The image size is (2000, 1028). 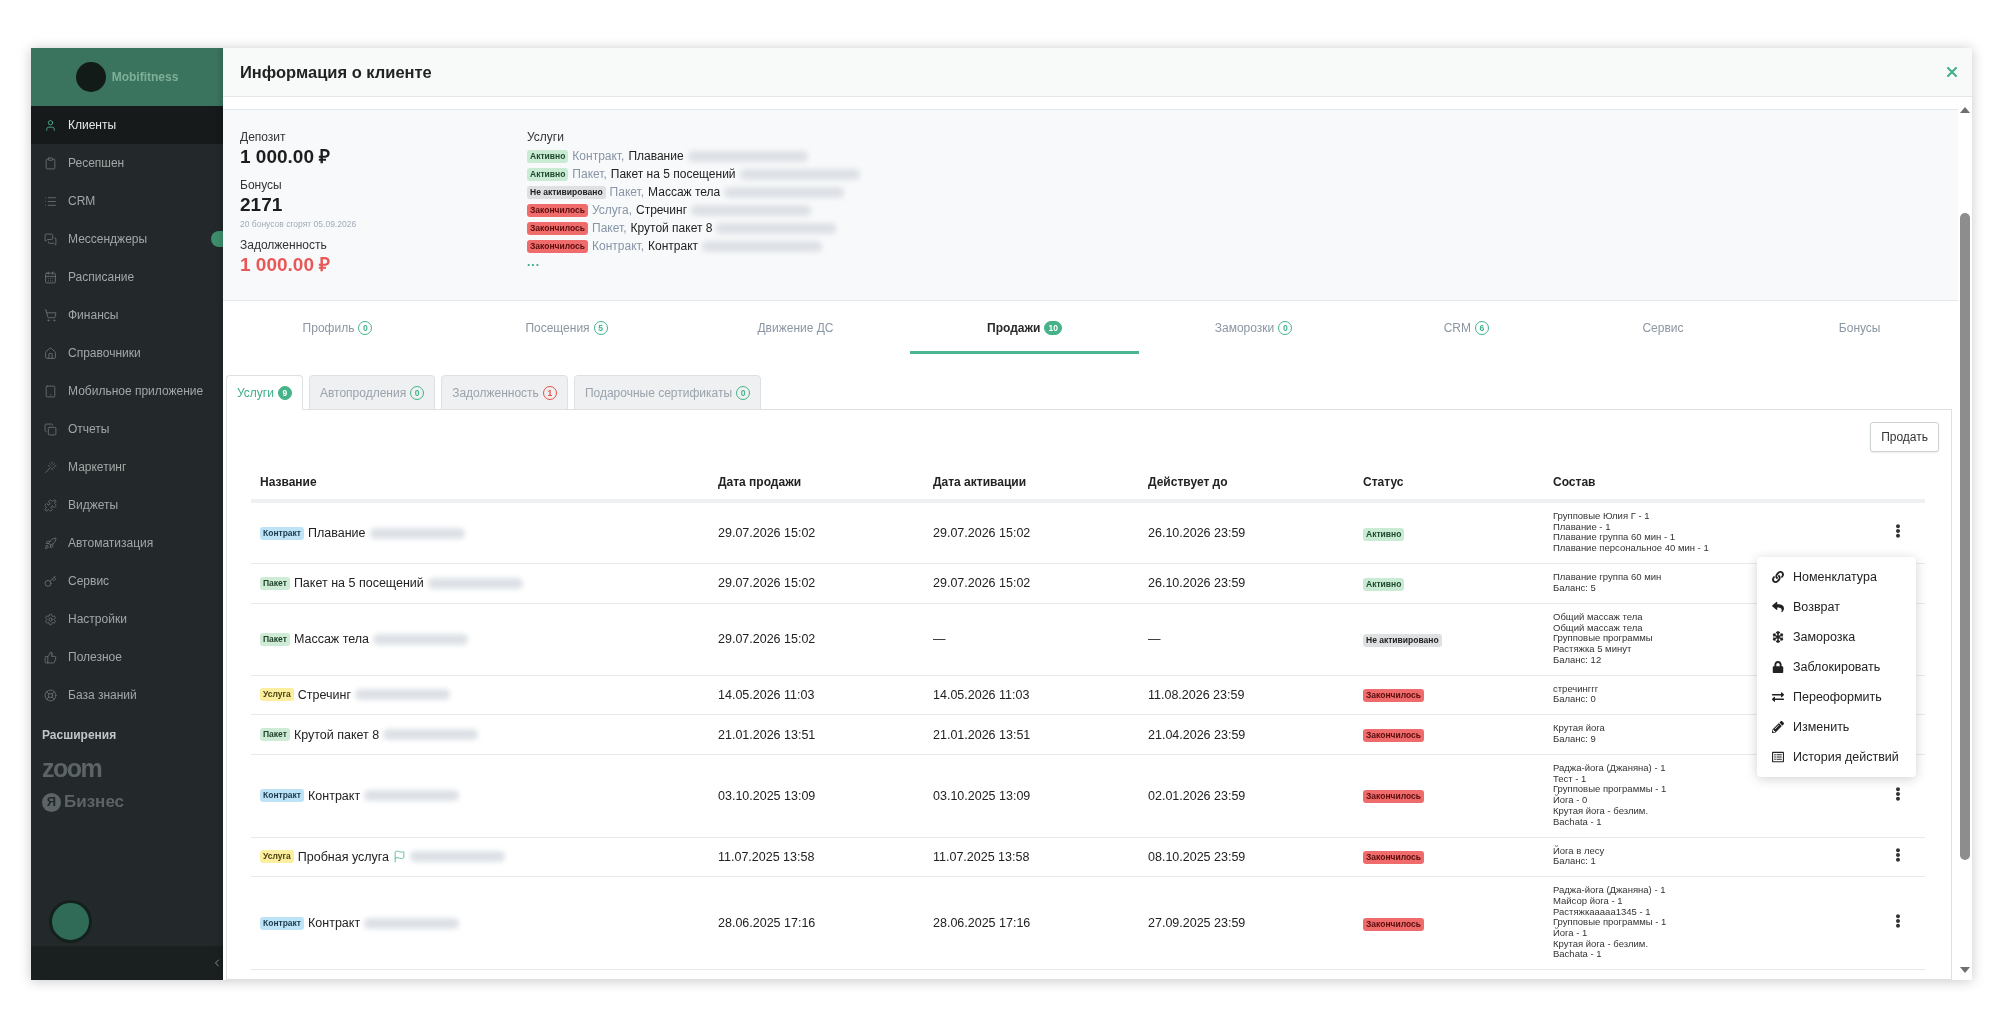 What do you see at coordinates (337, 327) in the screenshot?
I see `tab: Профиль 0` at bounding box center [337, 327].